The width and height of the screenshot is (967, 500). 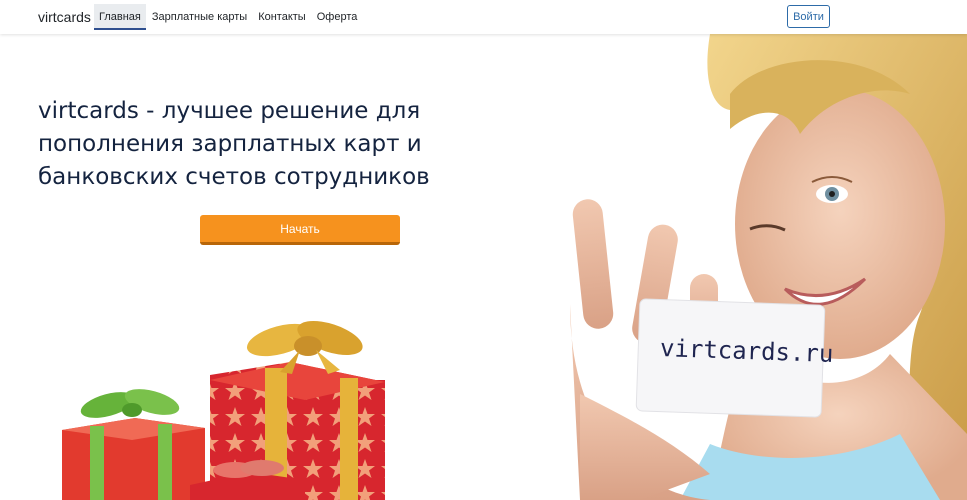 I want to click on login-button: Войти, so click(x=808, y=16).